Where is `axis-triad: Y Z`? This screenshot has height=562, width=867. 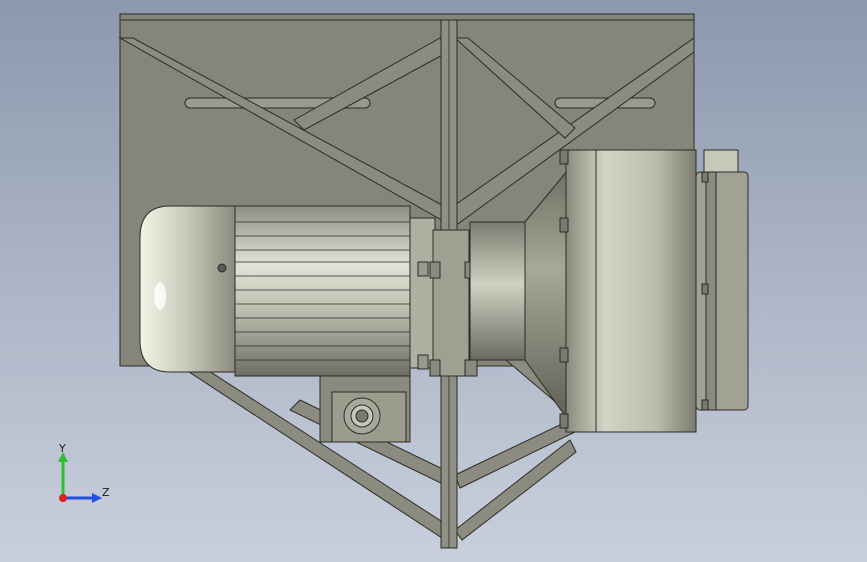
axis-triad: Y Z is located at coordinates (85, 475).